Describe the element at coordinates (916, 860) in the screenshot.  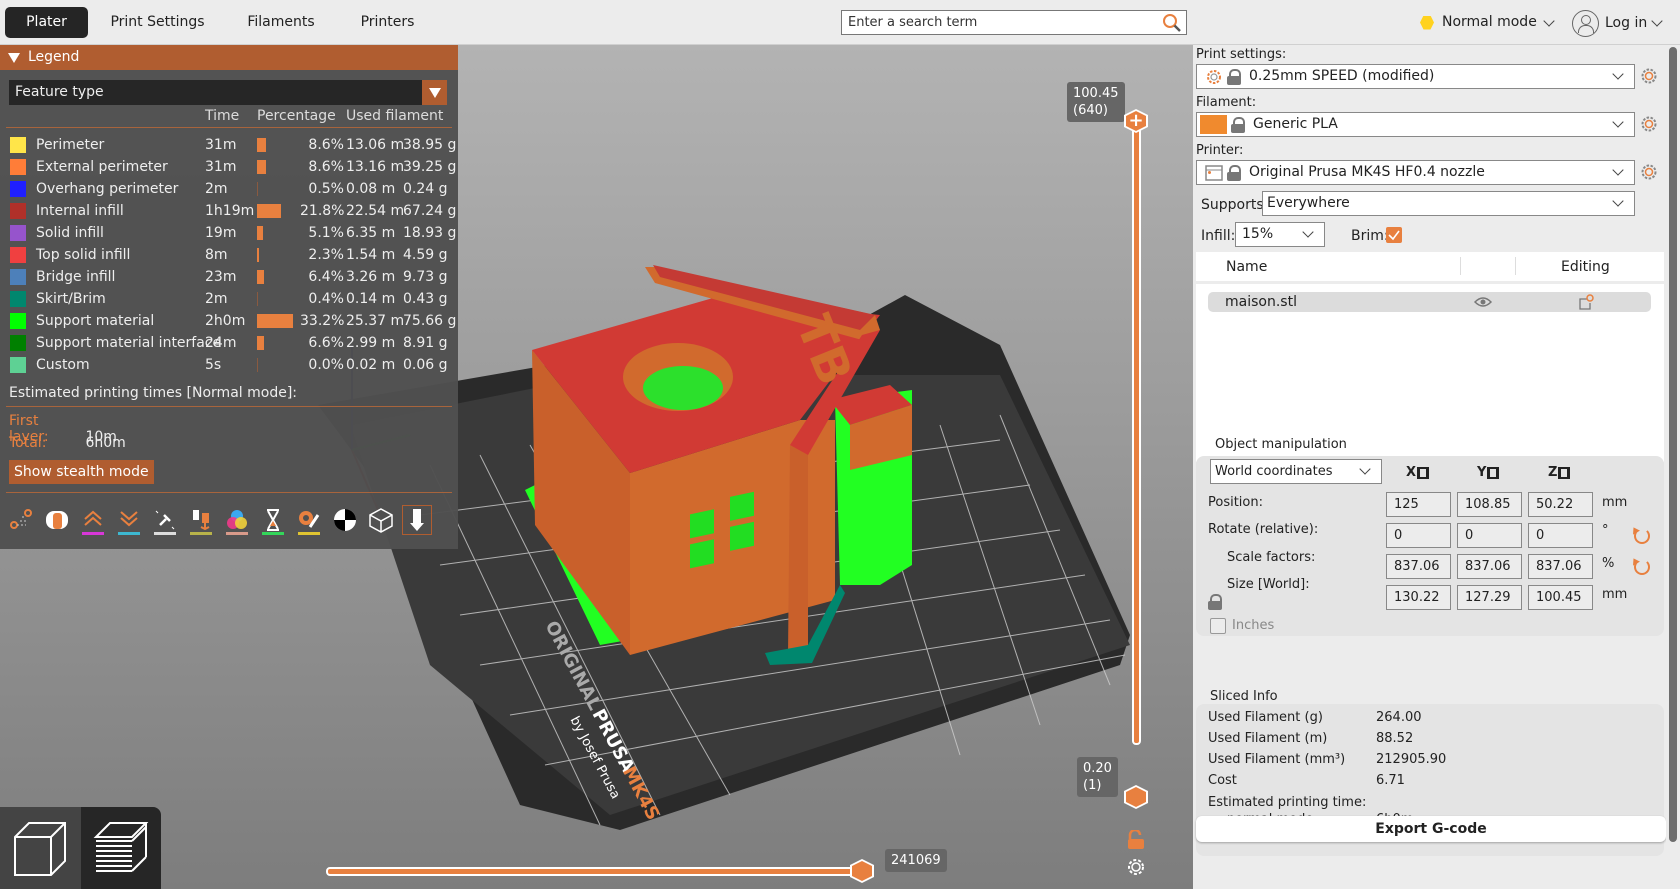
I see `move-tooltip: 241069` at that location.